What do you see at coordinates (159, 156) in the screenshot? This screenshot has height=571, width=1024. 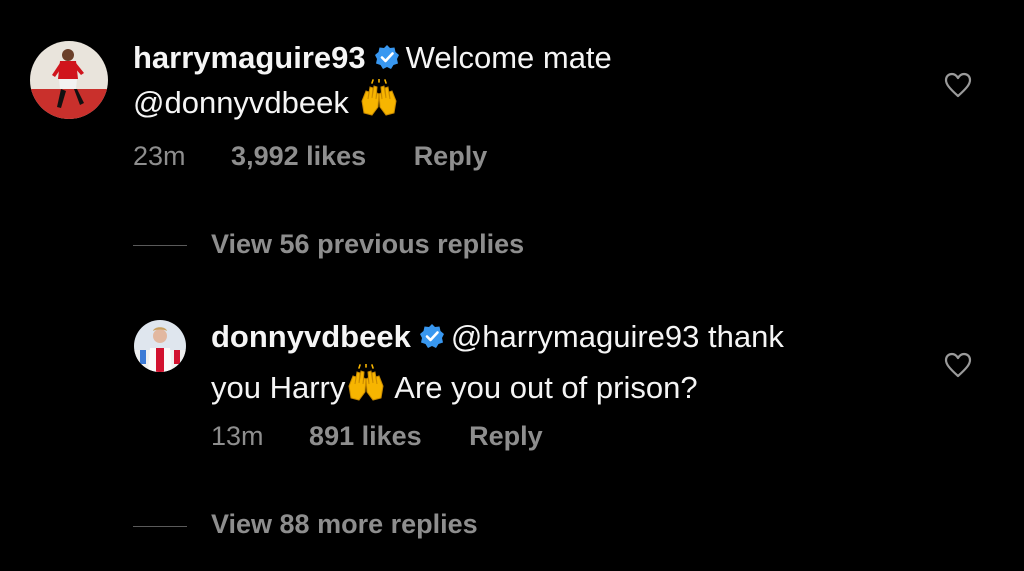 I see `comment-time: 23m` at bounding box center [159, 156].